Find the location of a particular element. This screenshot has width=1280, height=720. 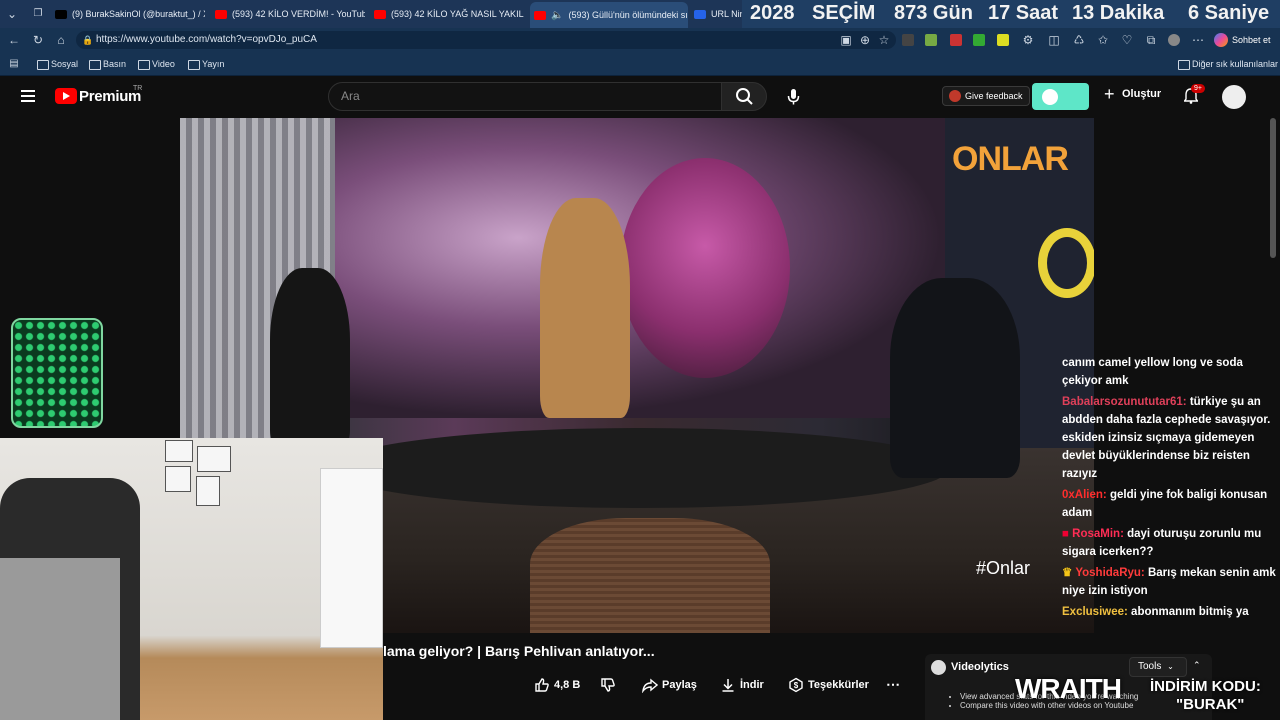

like-button: 4,8 B is located at coordinates (557, 685).